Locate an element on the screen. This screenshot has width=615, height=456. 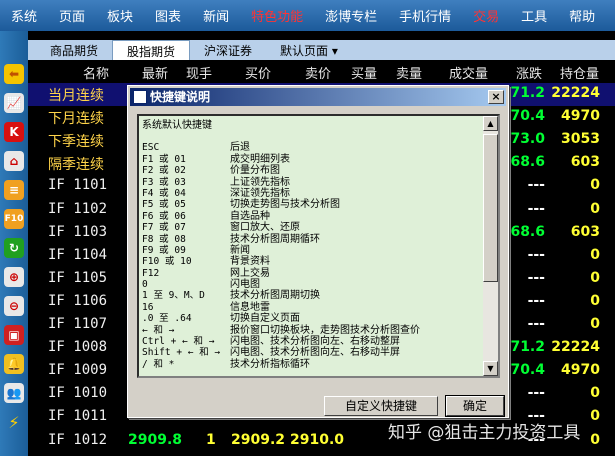
lightning-icon: ⚡ is located at coordinates (14, 422).